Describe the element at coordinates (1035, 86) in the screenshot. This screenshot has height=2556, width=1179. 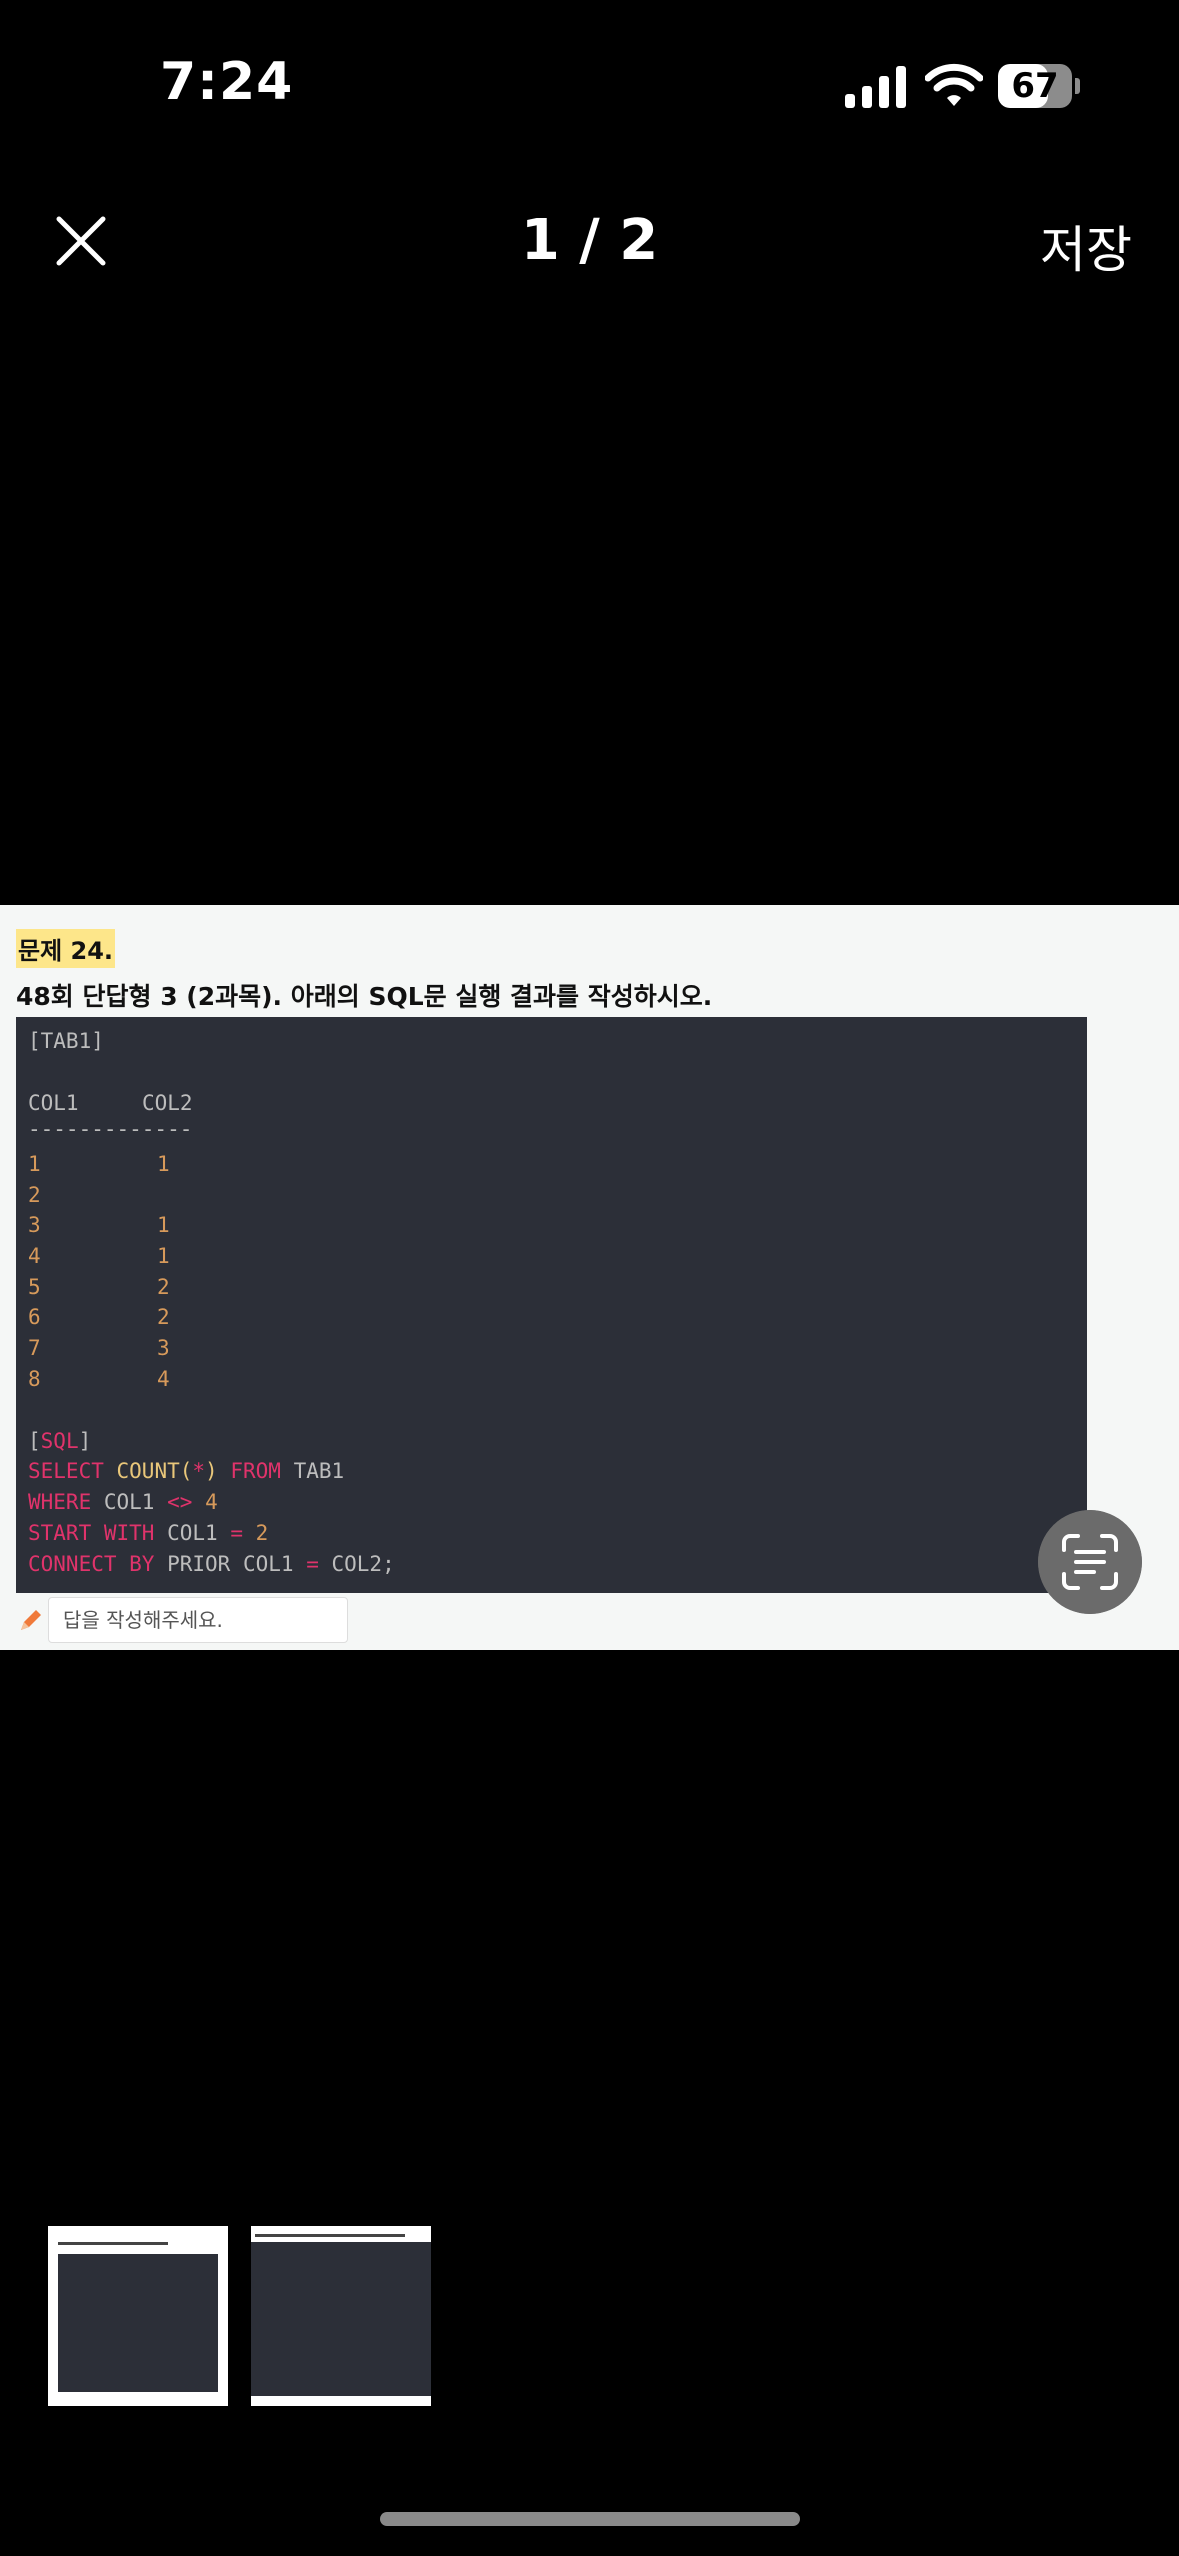
I see `battery-percent: 67` at that location.